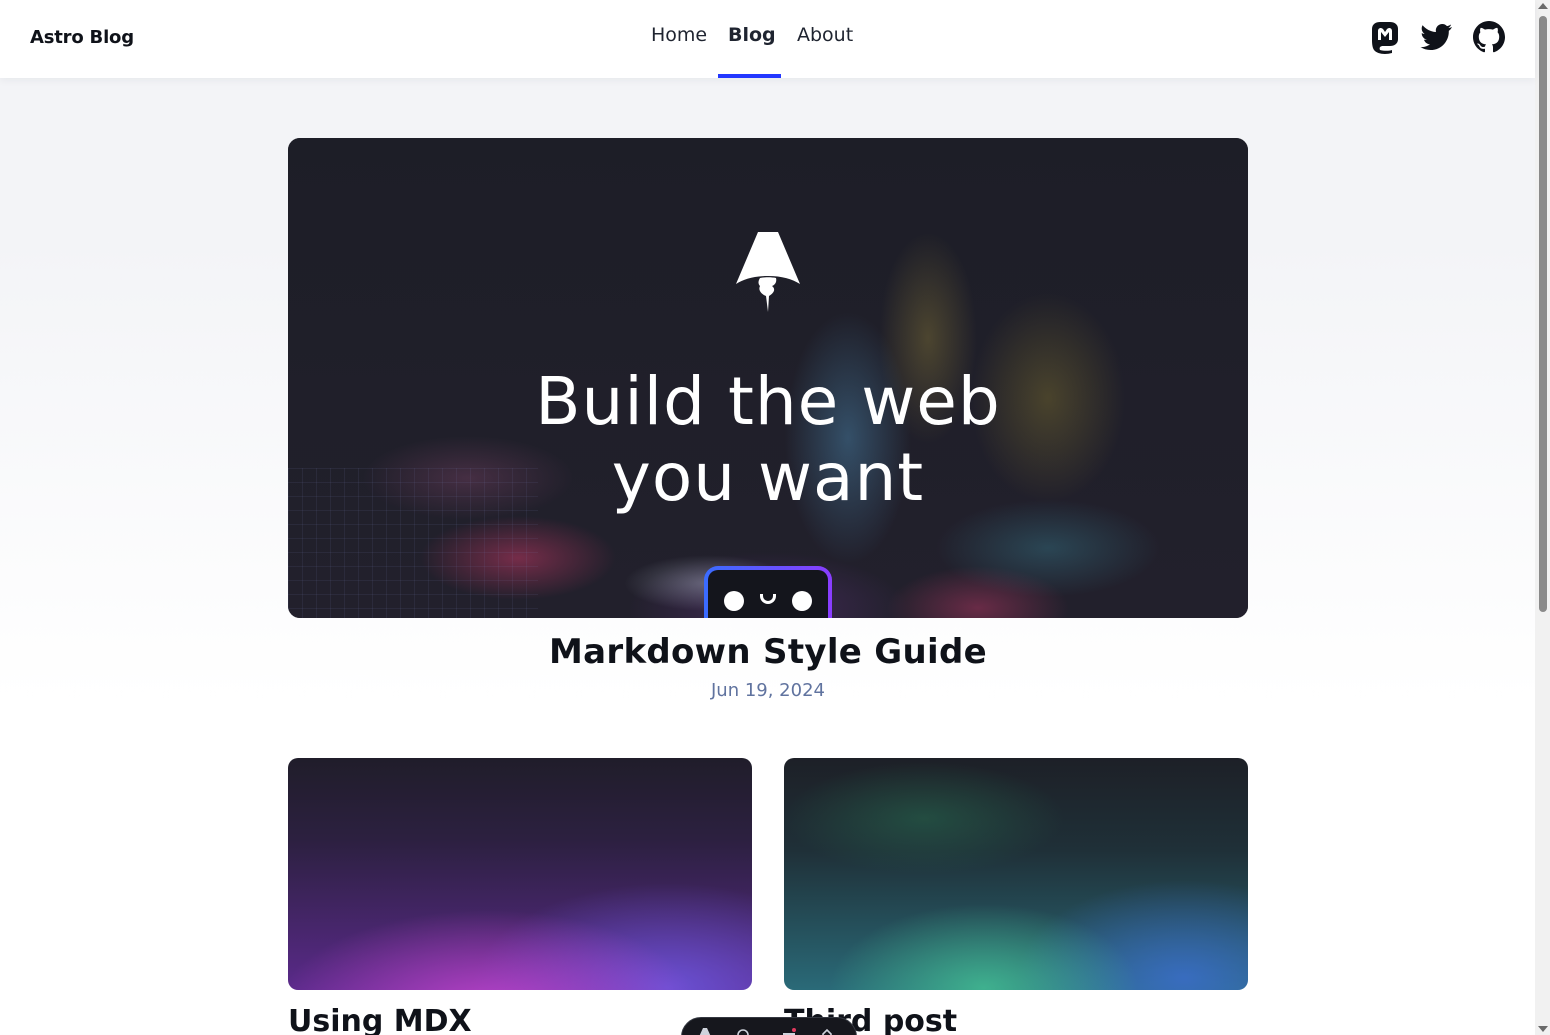 Image resolution: width=1550 pixels, height=1035 pixels. Describe the element at coordinates (768, 401) in the screenshot. I see `hero-headline-line1: Build the web` at that location.